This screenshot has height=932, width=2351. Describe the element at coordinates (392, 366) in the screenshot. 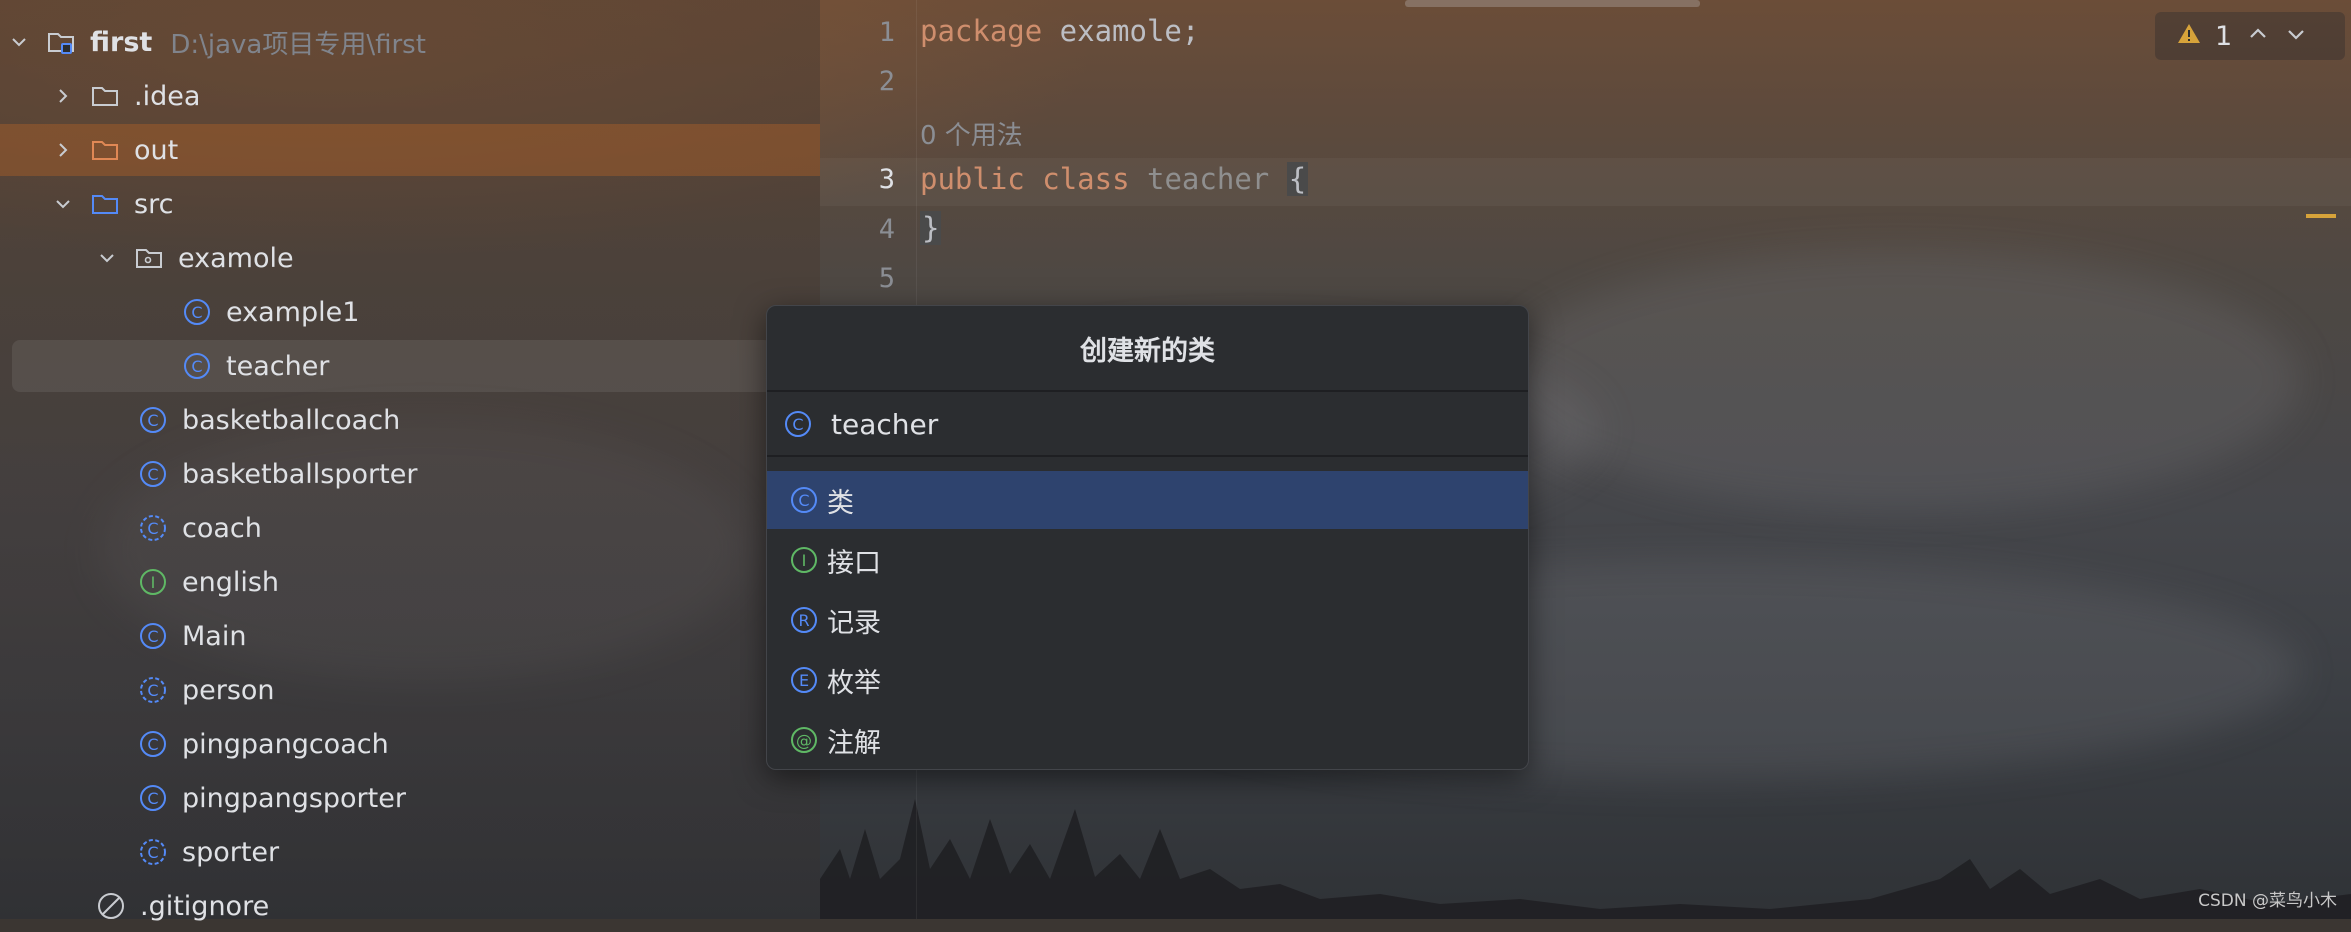

I see `tree-item-teacher: C teacher` at that location.